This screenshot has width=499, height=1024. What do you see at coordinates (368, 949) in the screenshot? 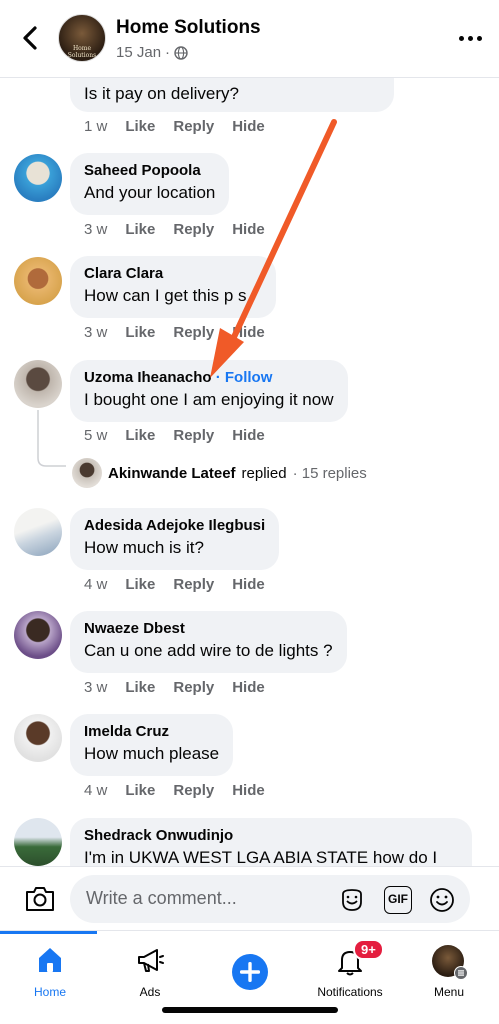
I see `notification-badge: 9+` at bounding box center [368, 949].